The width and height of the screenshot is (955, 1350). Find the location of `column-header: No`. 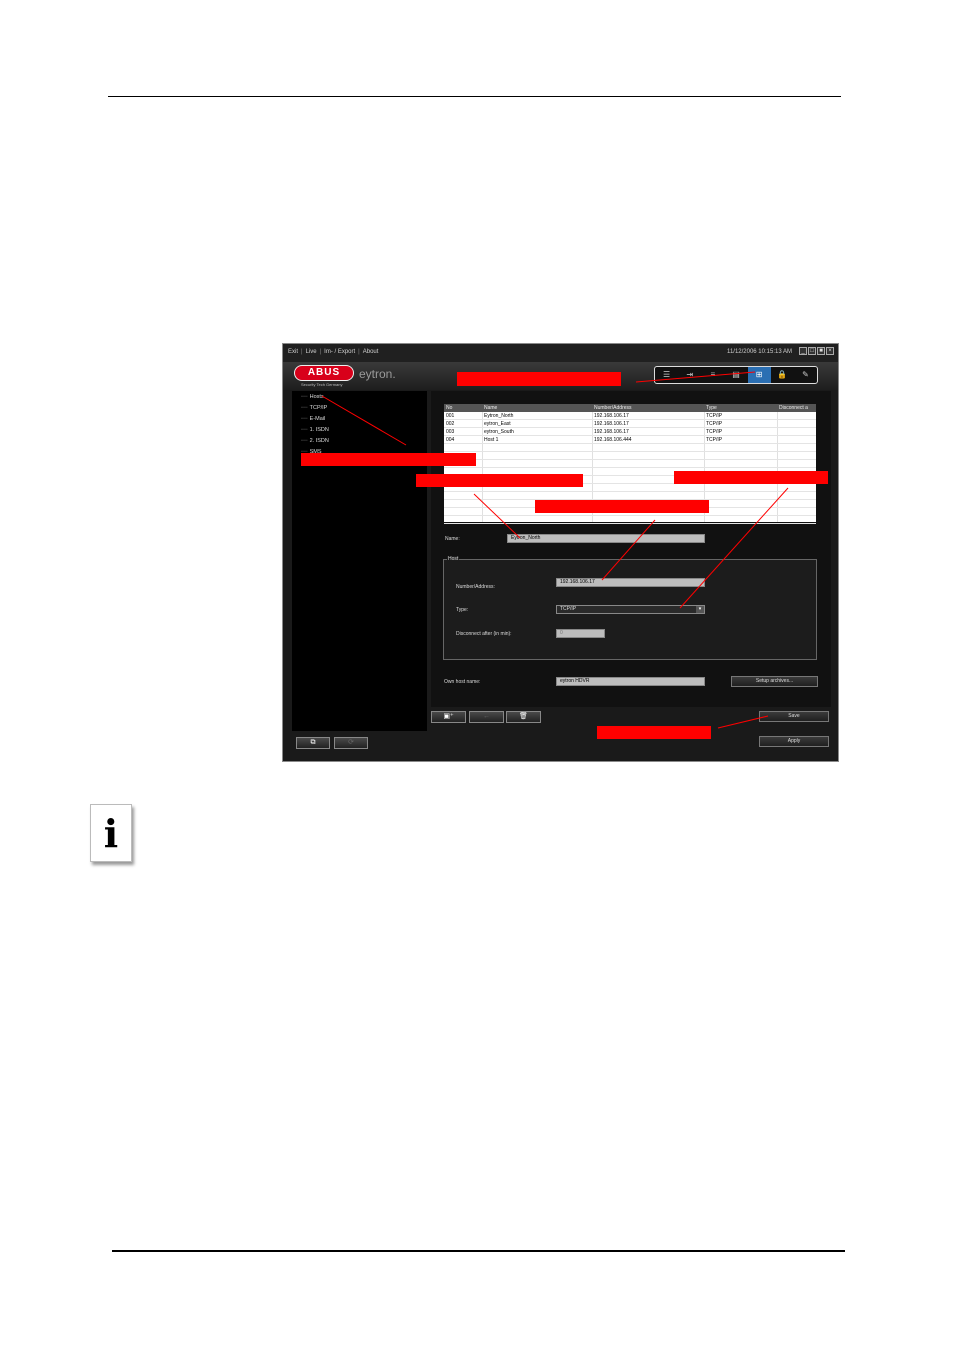

column-header: No is located at coordinates (449, 408).